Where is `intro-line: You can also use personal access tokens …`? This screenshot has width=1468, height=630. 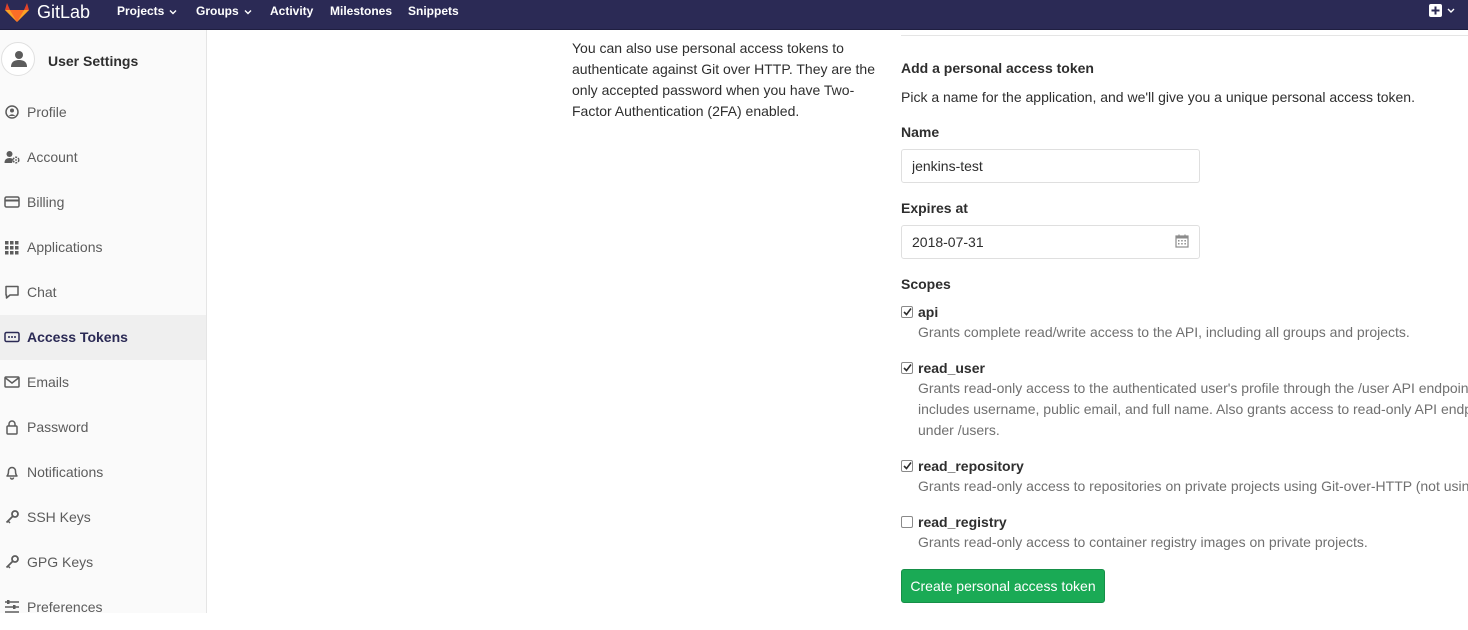 intro-line: You can also use personal access tokens … is located at coordinates (708, 48).